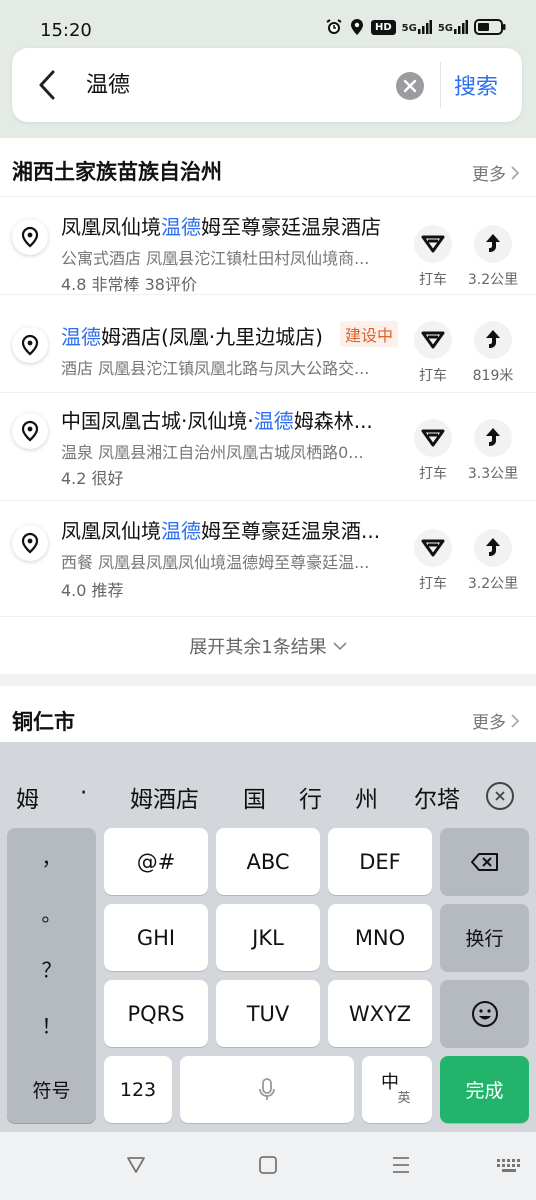 This screenshot has height=1200, width=536. Describe the element at coordinates (357, 27) in the screenshot. I see `location-icon` at that location.